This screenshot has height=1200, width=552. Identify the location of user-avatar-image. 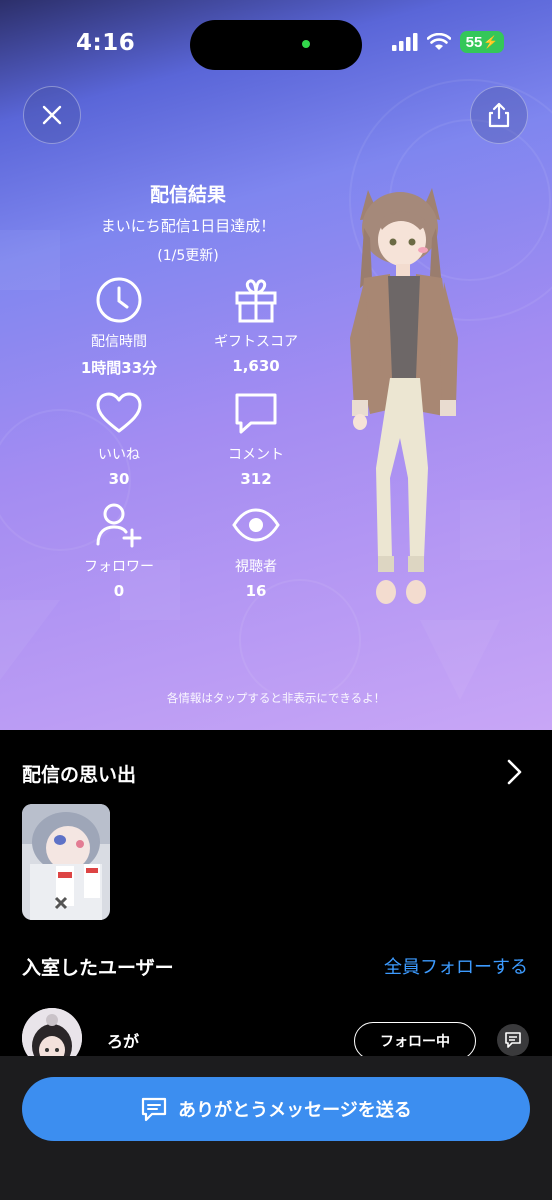
(52, 1032).